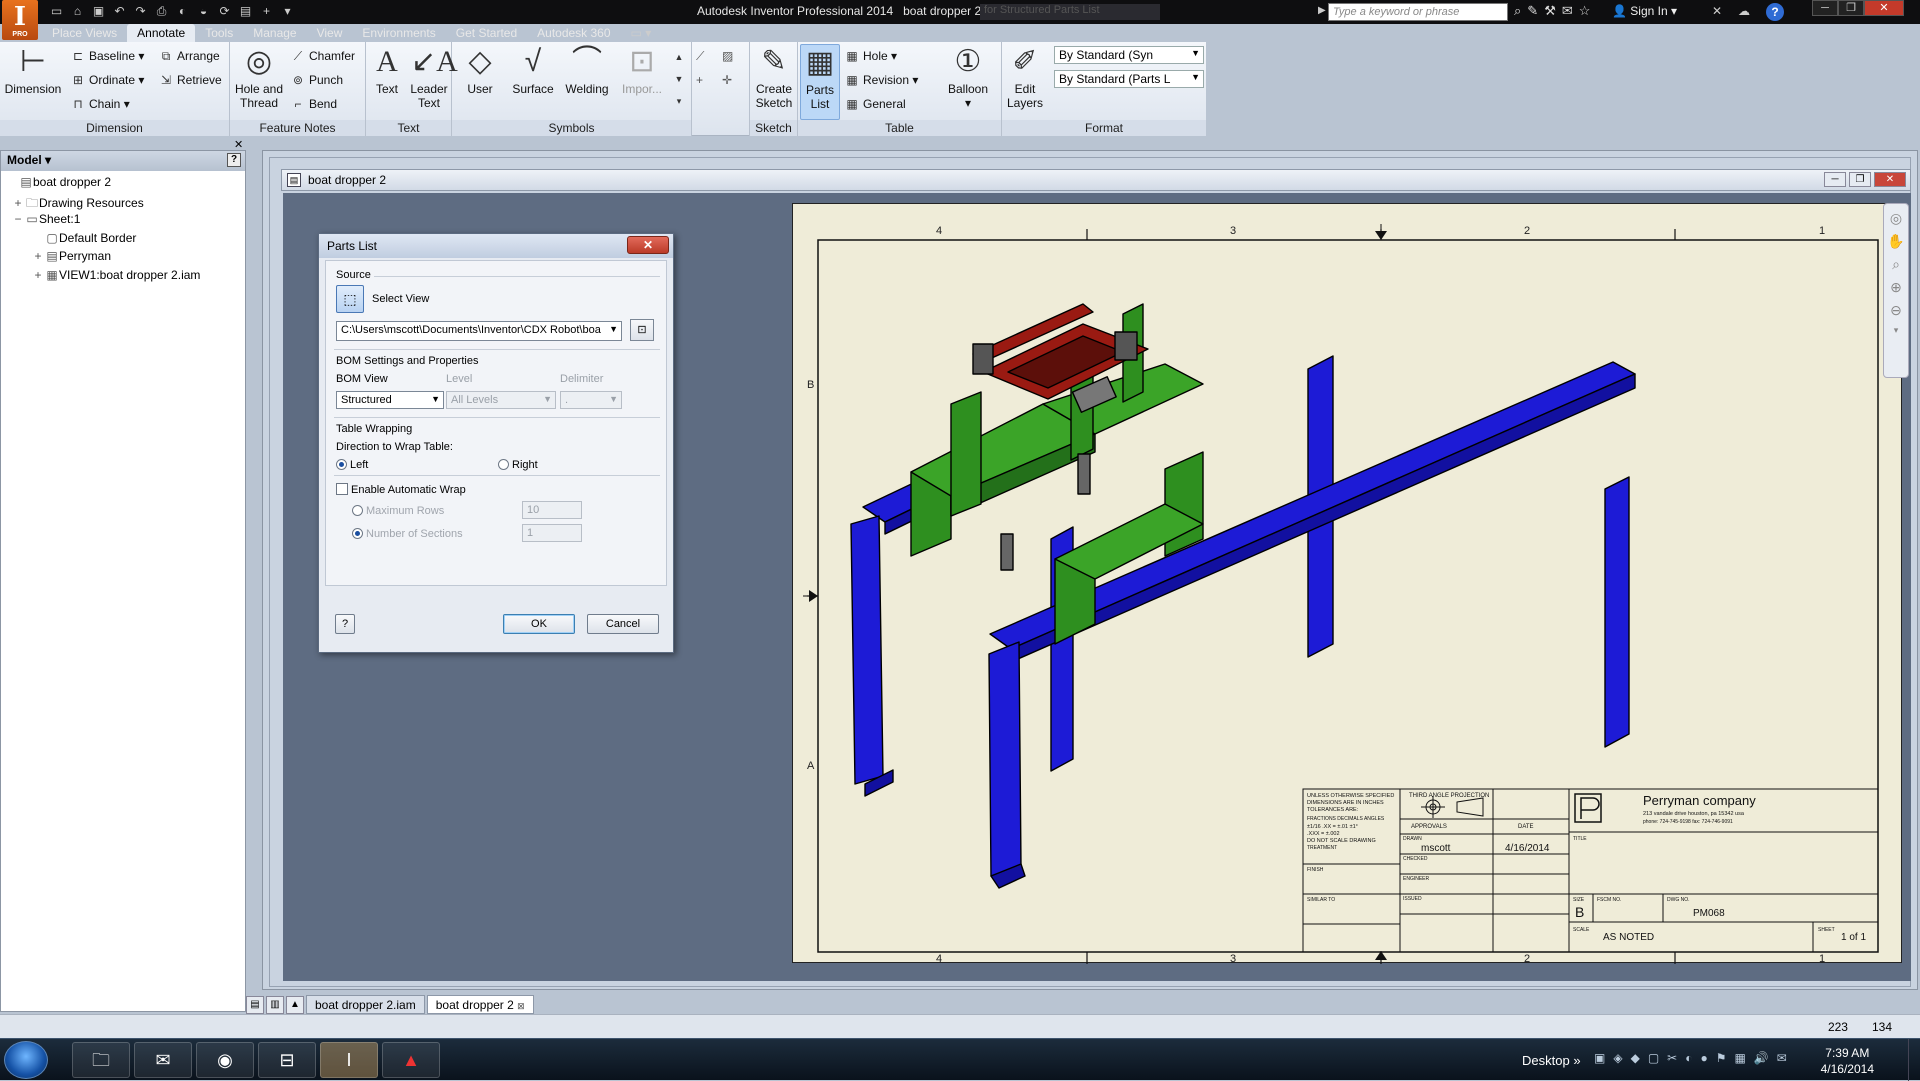  Describe the element at coordinates (1129, 55) in the screenshot. I see `style-standard-dropdown: By Standard (Syn ▼` at that location.